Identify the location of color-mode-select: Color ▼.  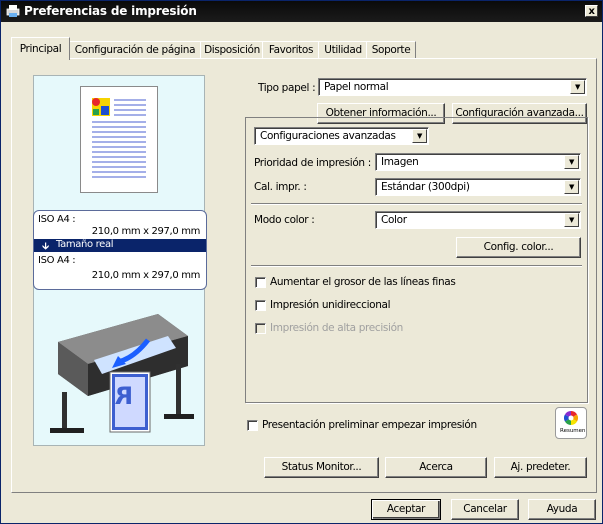
(478, 220).